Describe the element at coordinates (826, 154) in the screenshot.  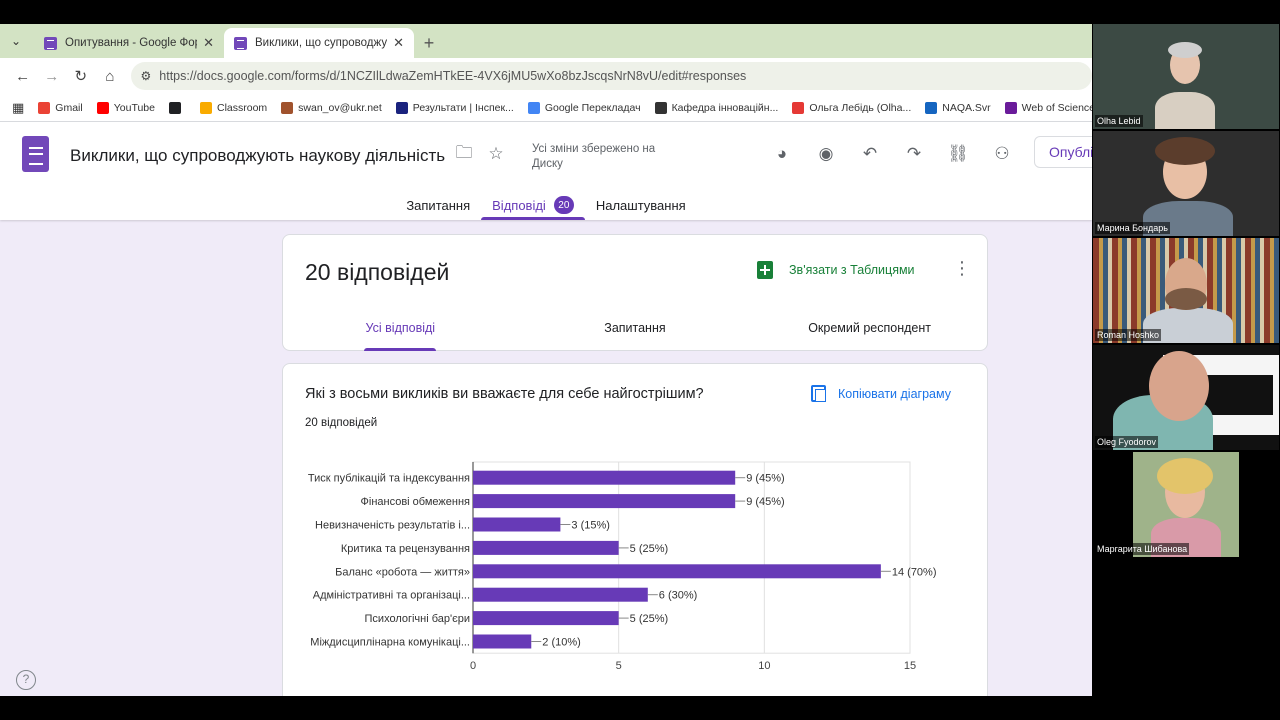
I see `preview-eye-icon: ◉` at that location.